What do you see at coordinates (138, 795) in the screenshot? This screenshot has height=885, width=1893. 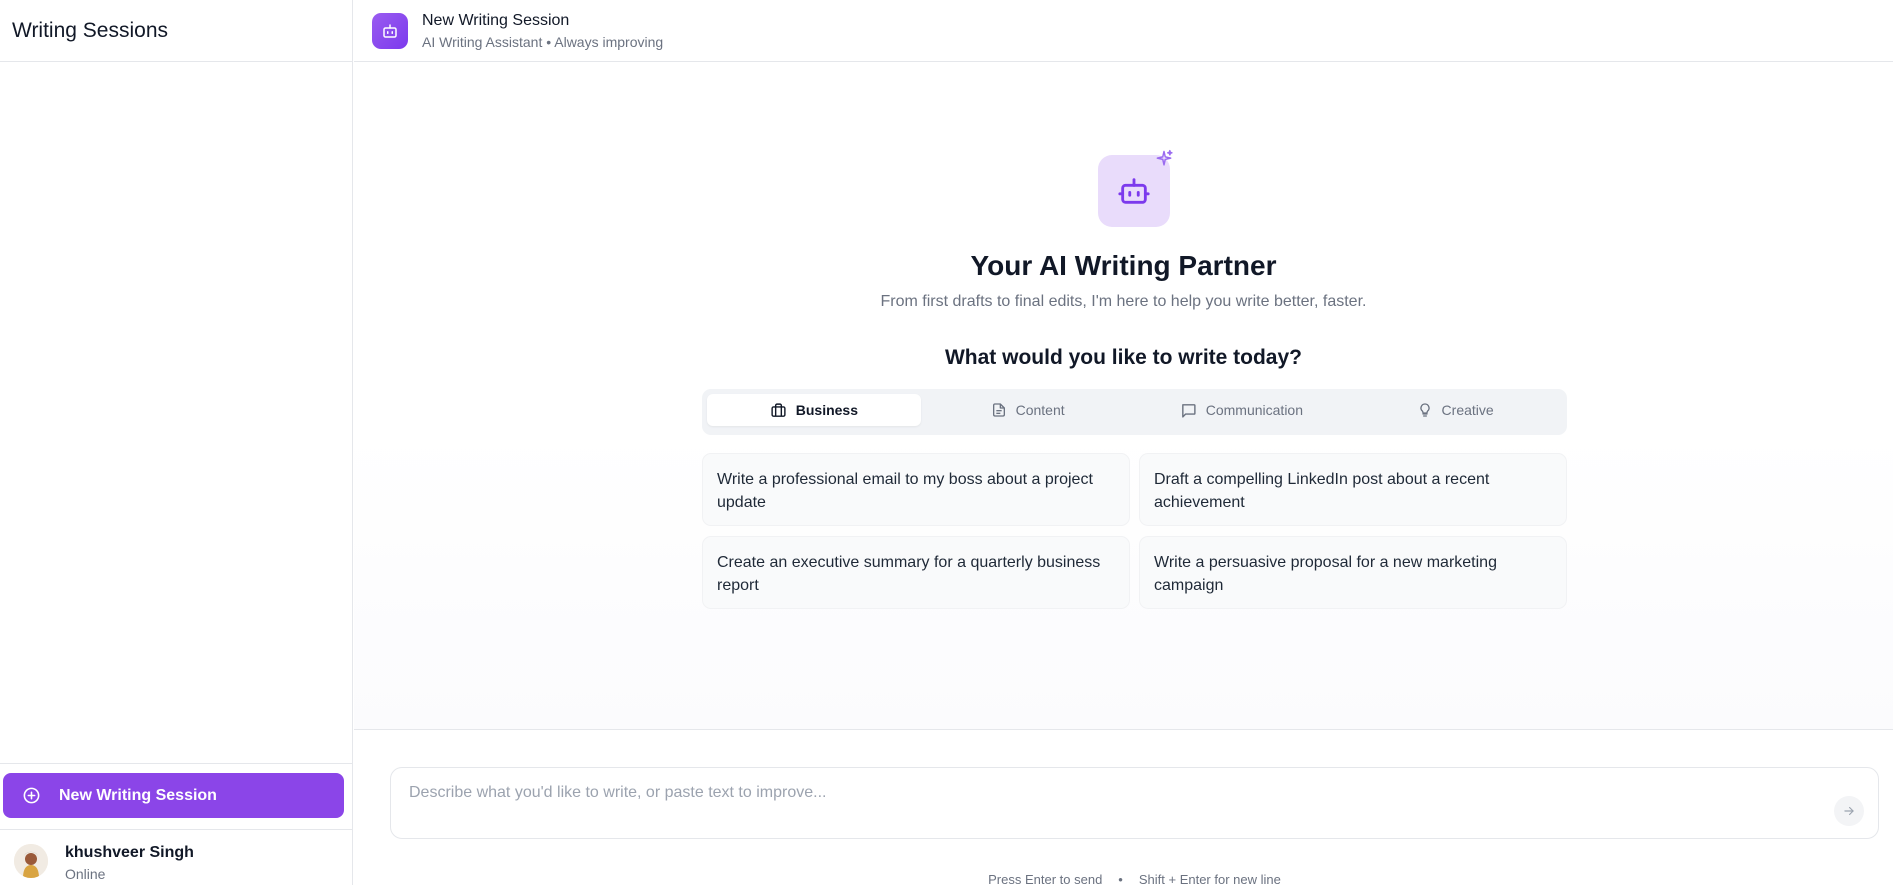 I see `new-session-label: New Writing Session` at bounding box center [138, 795].